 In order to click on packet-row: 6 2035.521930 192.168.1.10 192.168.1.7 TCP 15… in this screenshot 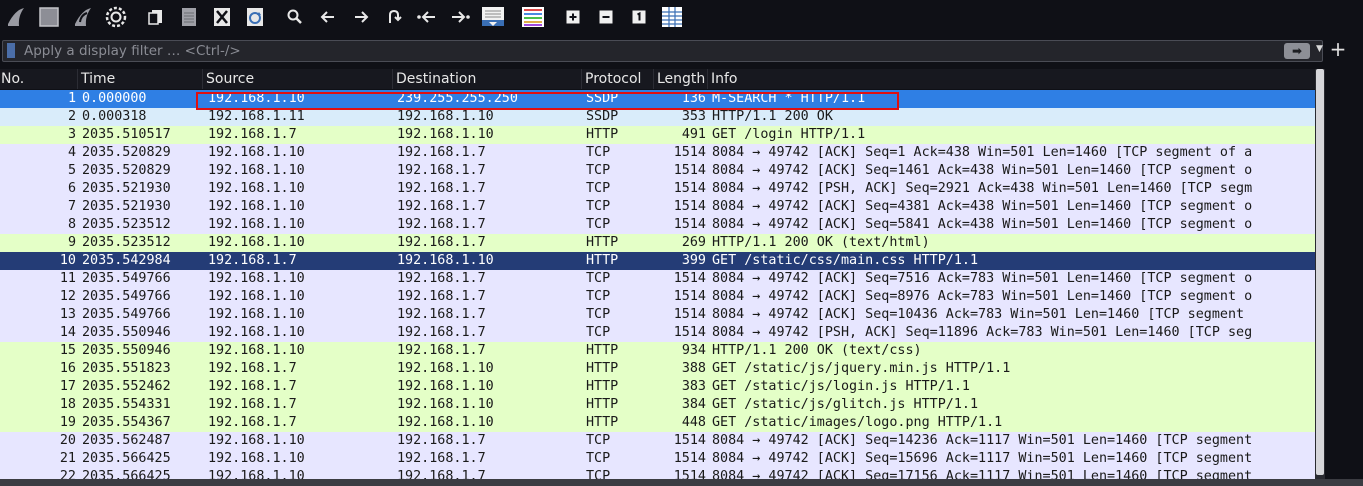, I will do `click(657, 189)`.